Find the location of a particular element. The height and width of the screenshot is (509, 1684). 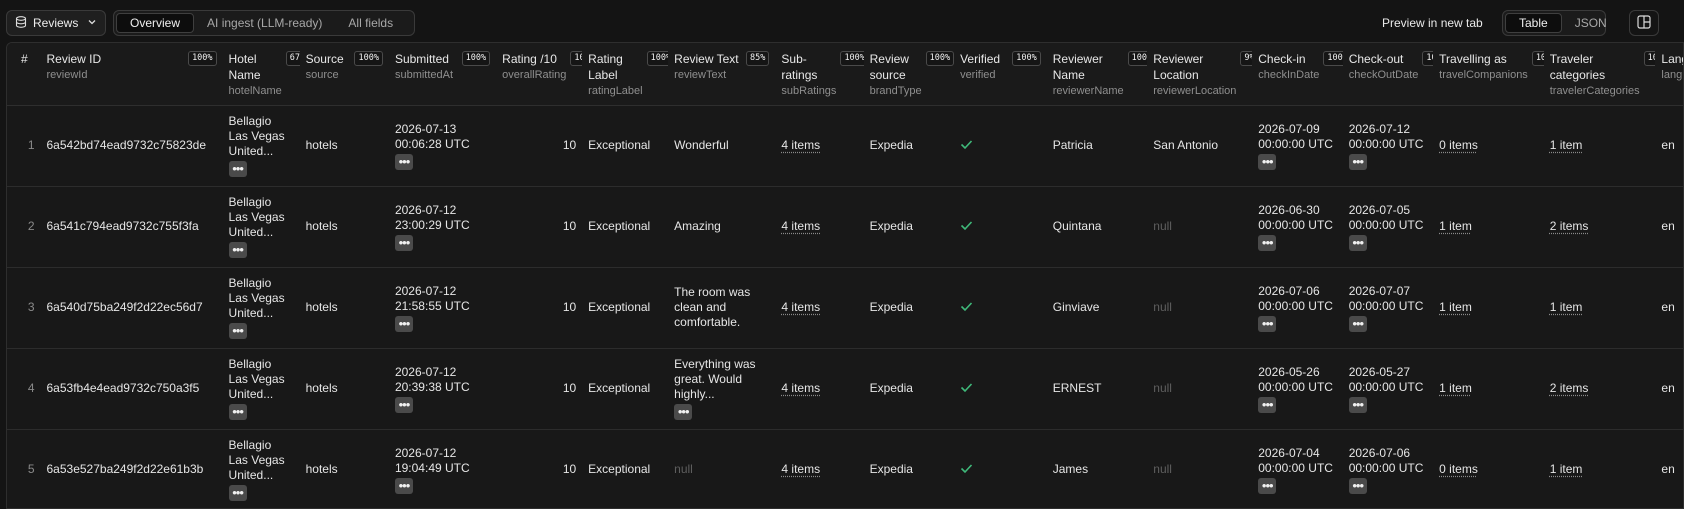

fill-rate-badge: 100% is located at coordinates (202, 58).